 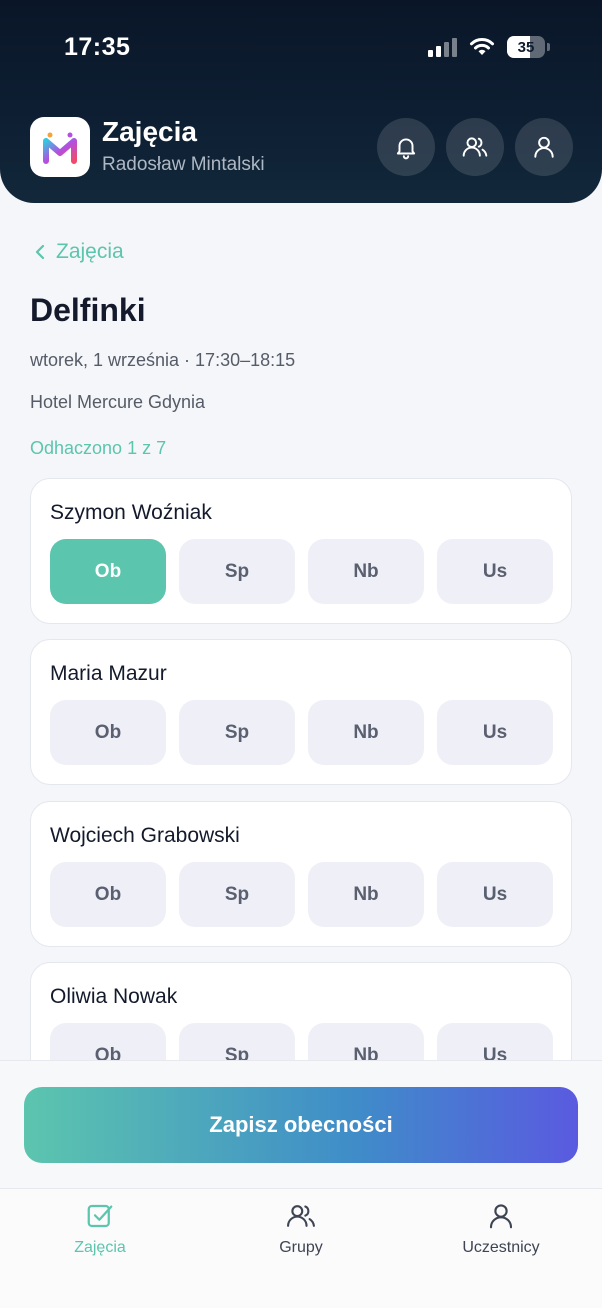 I want to click on bottom-navigation: Zajęcia Grupy Uczestnicy, so click(x=301, y=1248).